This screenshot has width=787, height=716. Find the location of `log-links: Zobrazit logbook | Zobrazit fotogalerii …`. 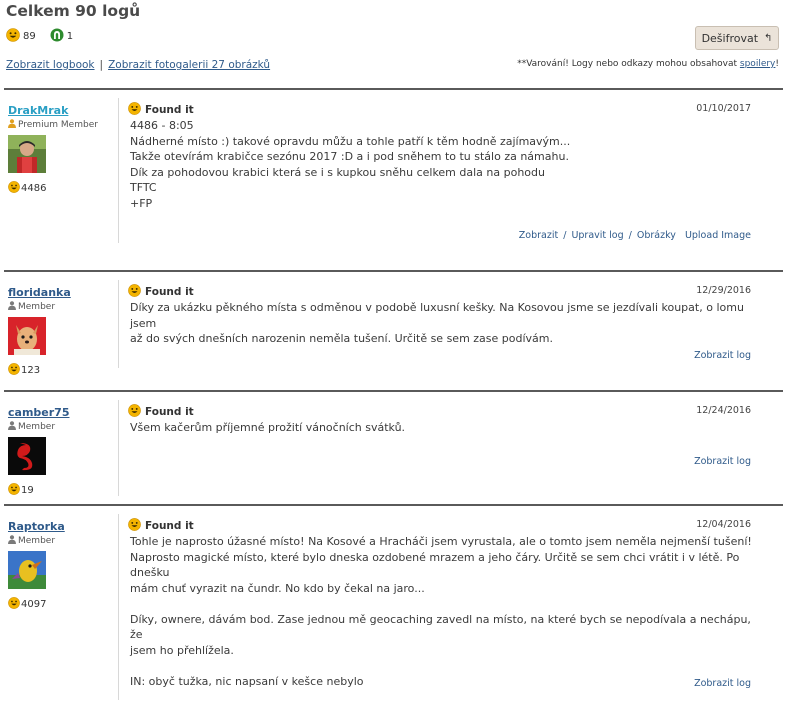

log-links: Zobrazit logbook | Zobrazit fotogalerii … is located at coordinates (138, 65).